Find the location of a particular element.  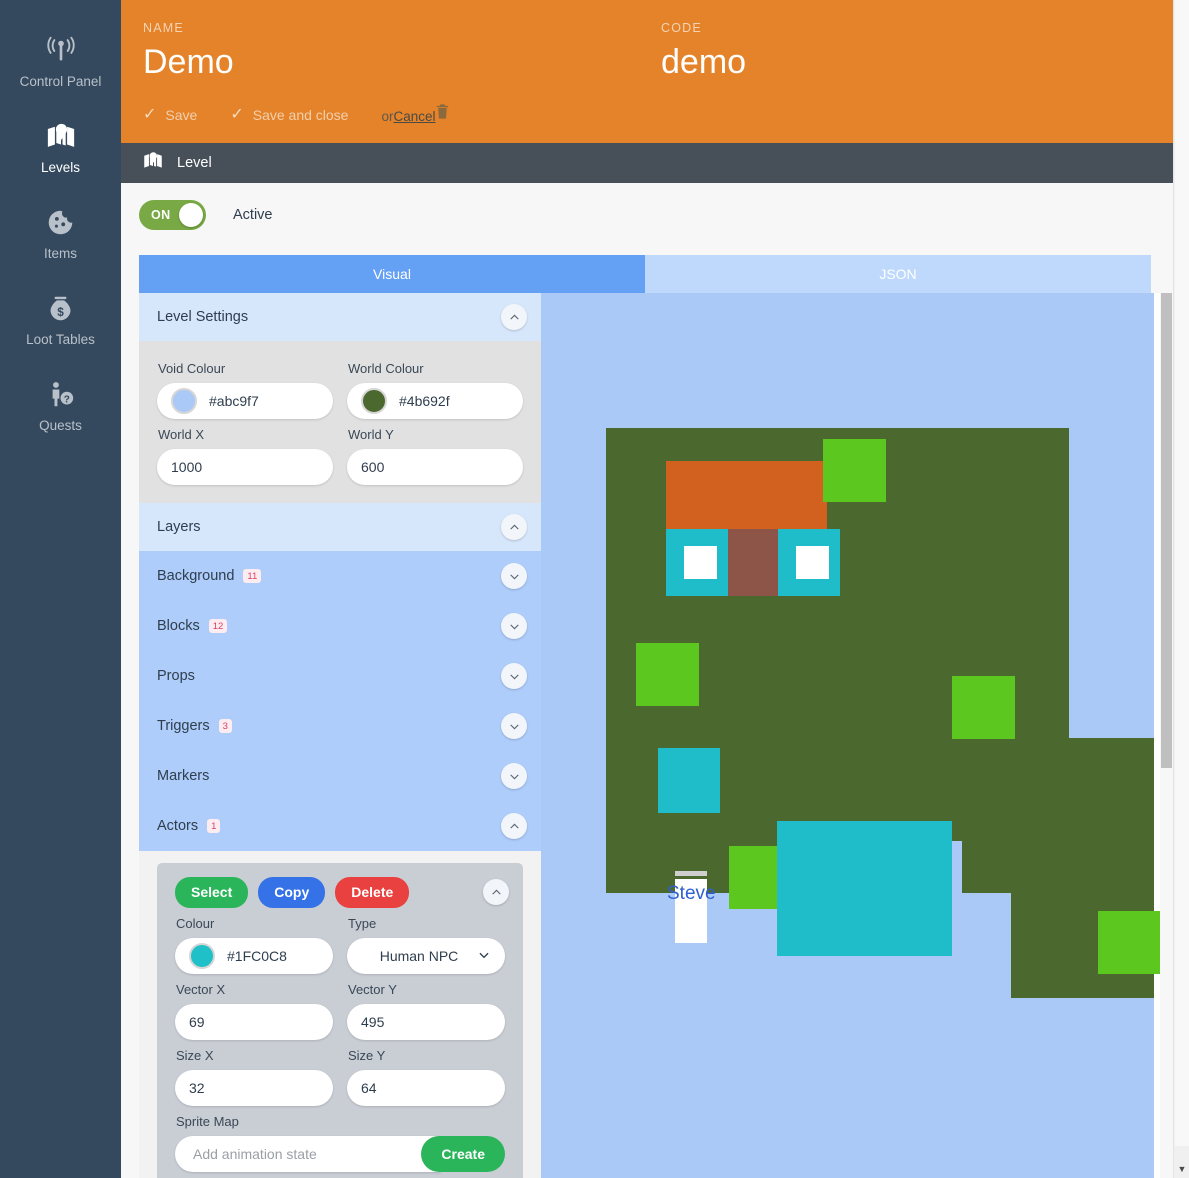

actor-type-value: Human NPC is located at coordinates (419, 956).